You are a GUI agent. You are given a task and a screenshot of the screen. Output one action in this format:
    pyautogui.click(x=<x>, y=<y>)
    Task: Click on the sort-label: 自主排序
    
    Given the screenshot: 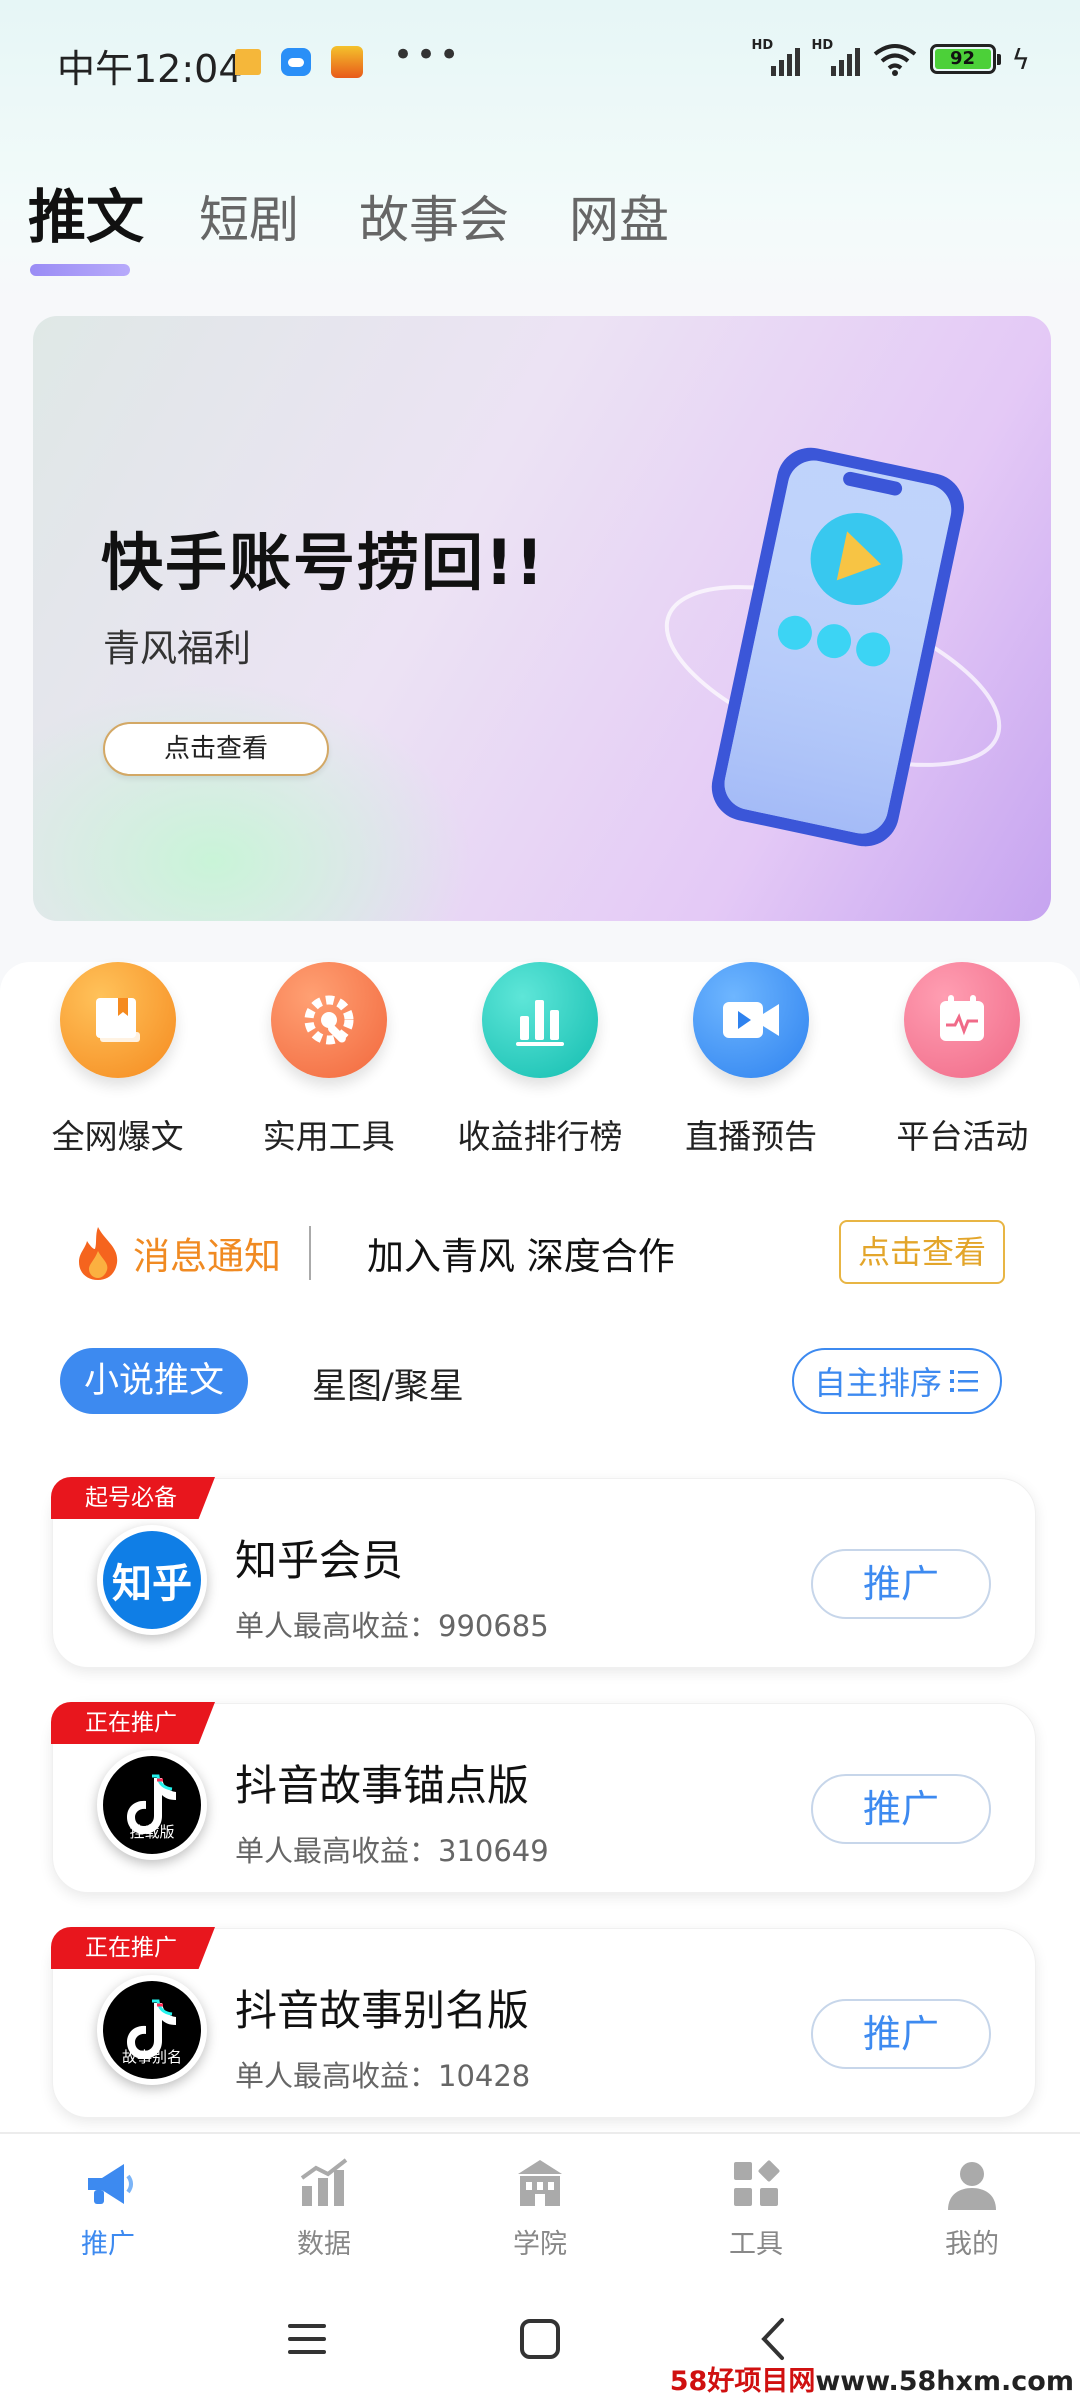 What is the action you would take?
    pyautogui.click(x=877, y=1383)
    